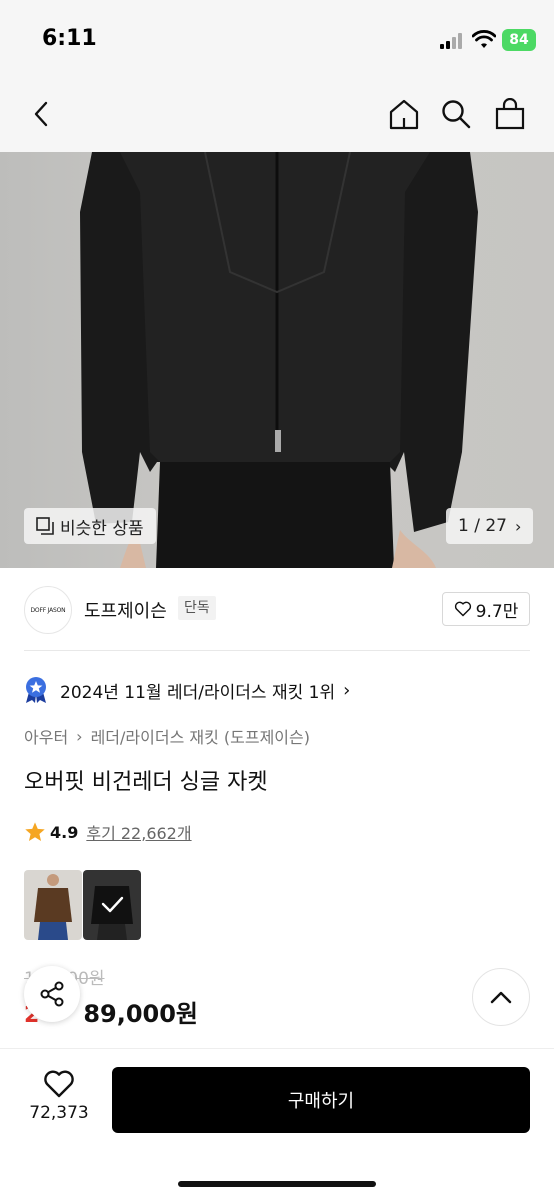 The image size is (554, 1200). I want to click on breadcrumb: 아우터 › 레더/라이더스 재킷 (도프제이슨), so click(167, 736).